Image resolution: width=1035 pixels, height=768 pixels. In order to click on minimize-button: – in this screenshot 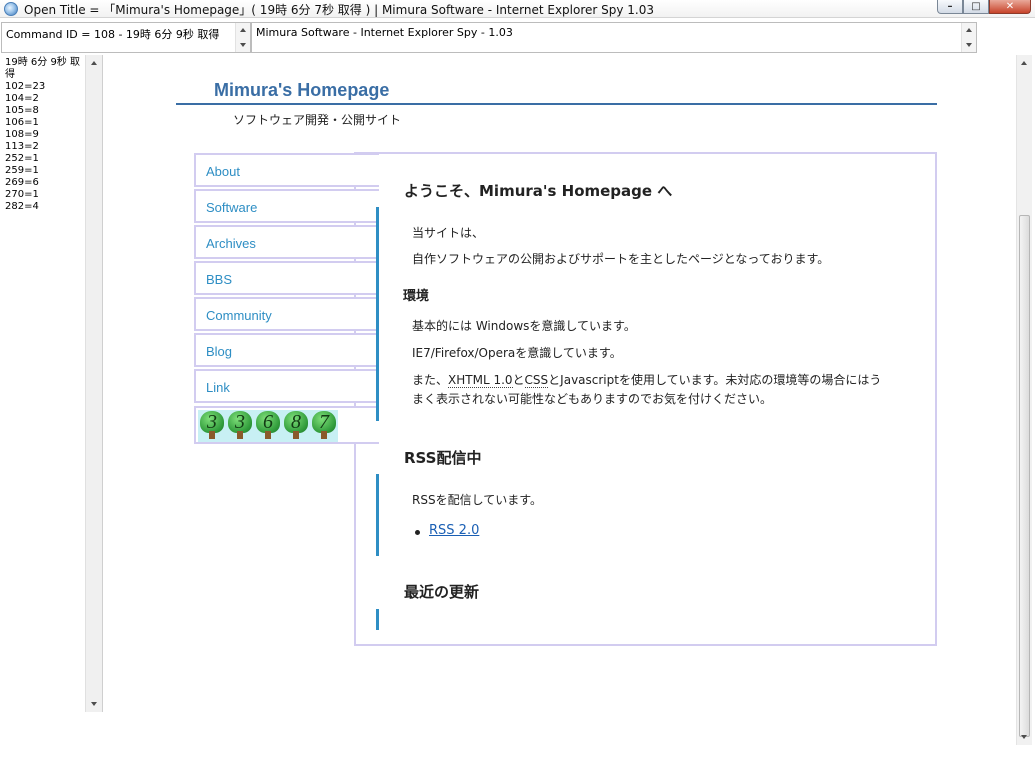, I will do `click(950, 7)`.